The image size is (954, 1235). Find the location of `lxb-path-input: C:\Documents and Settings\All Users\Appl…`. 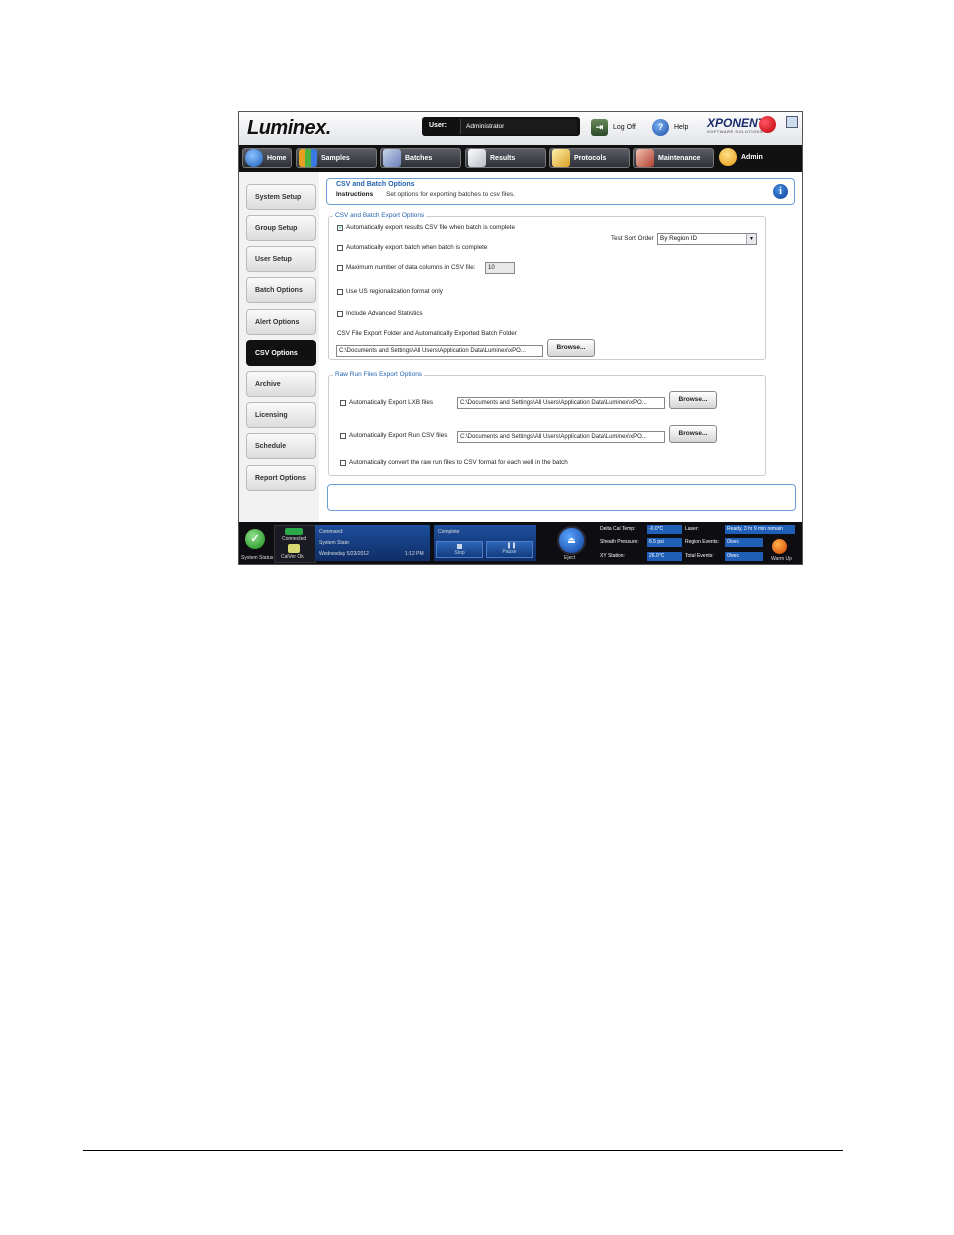

lxb-path-input: C:\Documents and Settings\All Users\Appl… is located at coordinates (561, 403).